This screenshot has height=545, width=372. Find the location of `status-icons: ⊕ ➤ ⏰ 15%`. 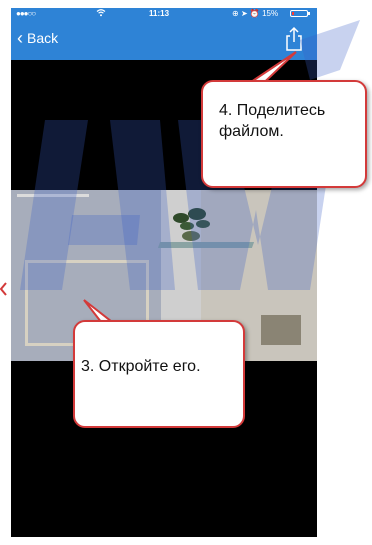

status-icons: ⊕ ➤ ⏰ 15% is located at coordinates (255, 13).